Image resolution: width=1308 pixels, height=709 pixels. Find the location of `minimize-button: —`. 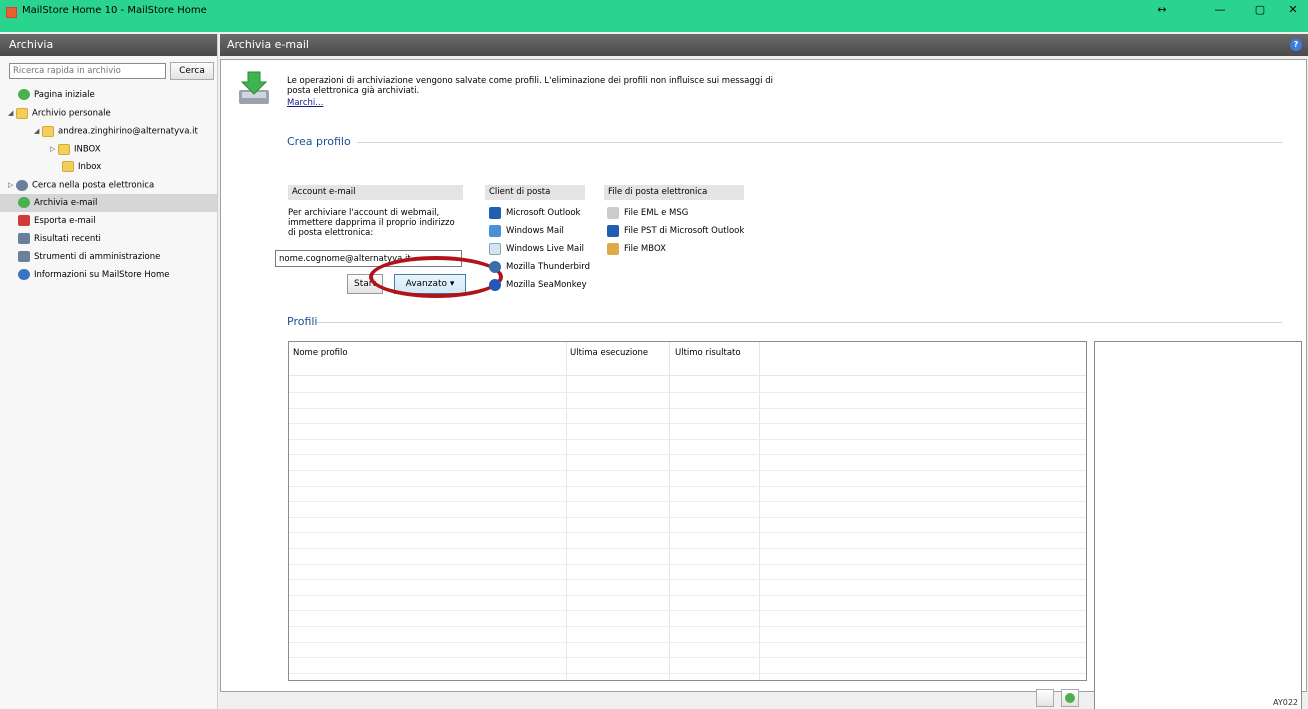

minimize-button: — is located at coordinates (1220, 9).